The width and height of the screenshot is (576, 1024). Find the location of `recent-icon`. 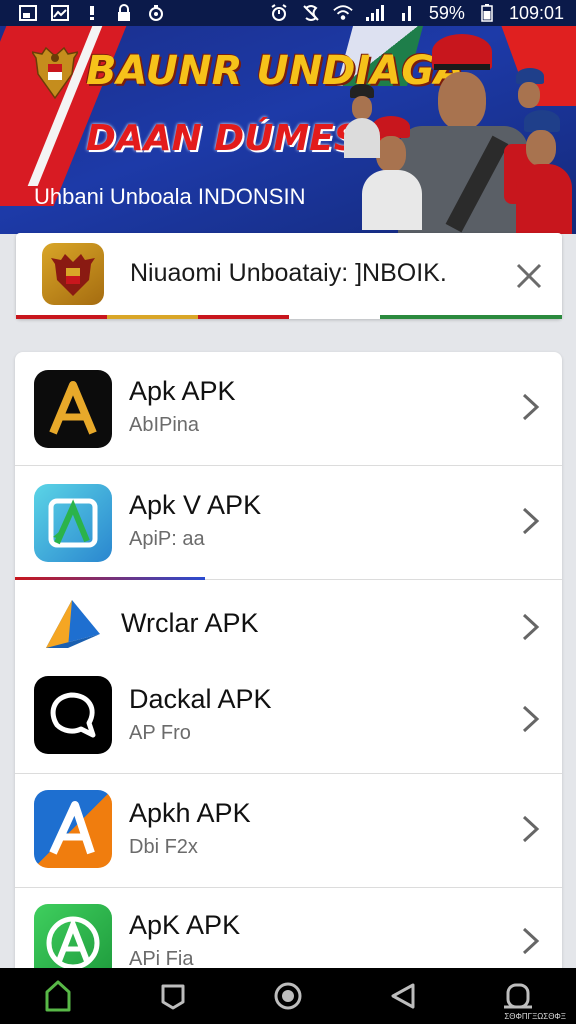

recent-icon is located at coordinates (518, 996).